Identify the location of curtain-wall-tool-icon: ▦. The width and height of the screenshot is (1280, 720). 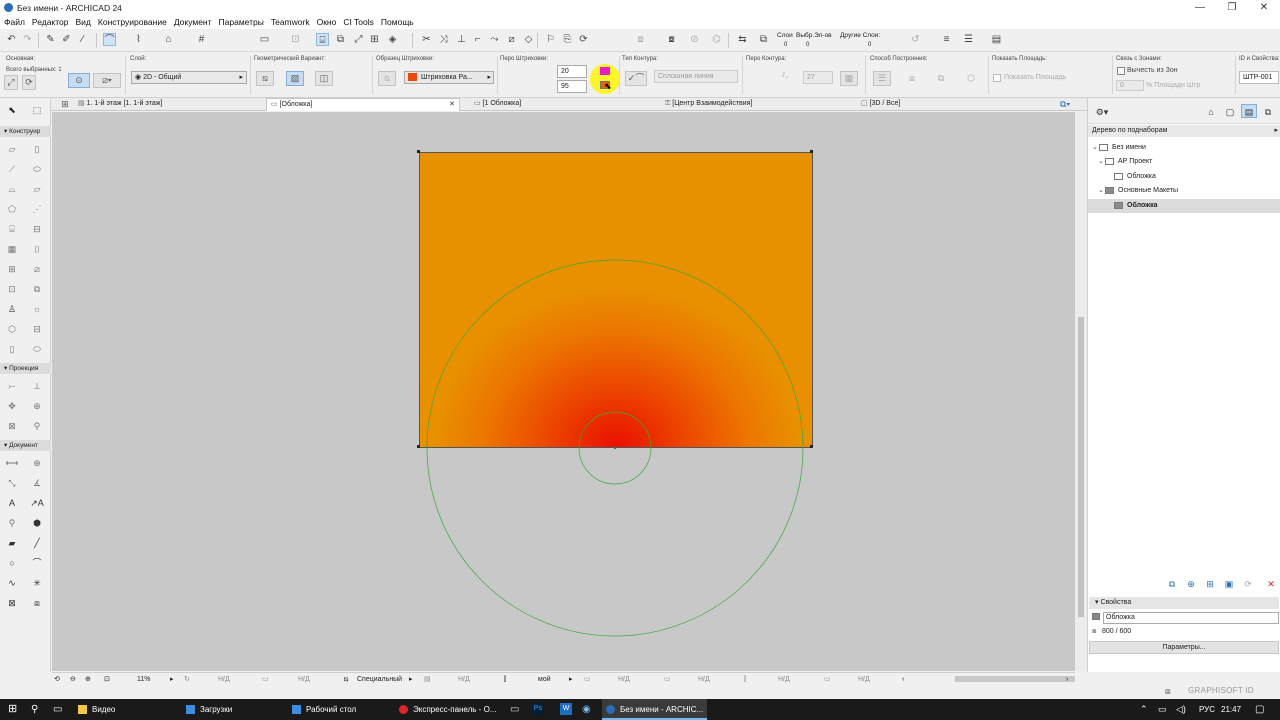
(12, 249).